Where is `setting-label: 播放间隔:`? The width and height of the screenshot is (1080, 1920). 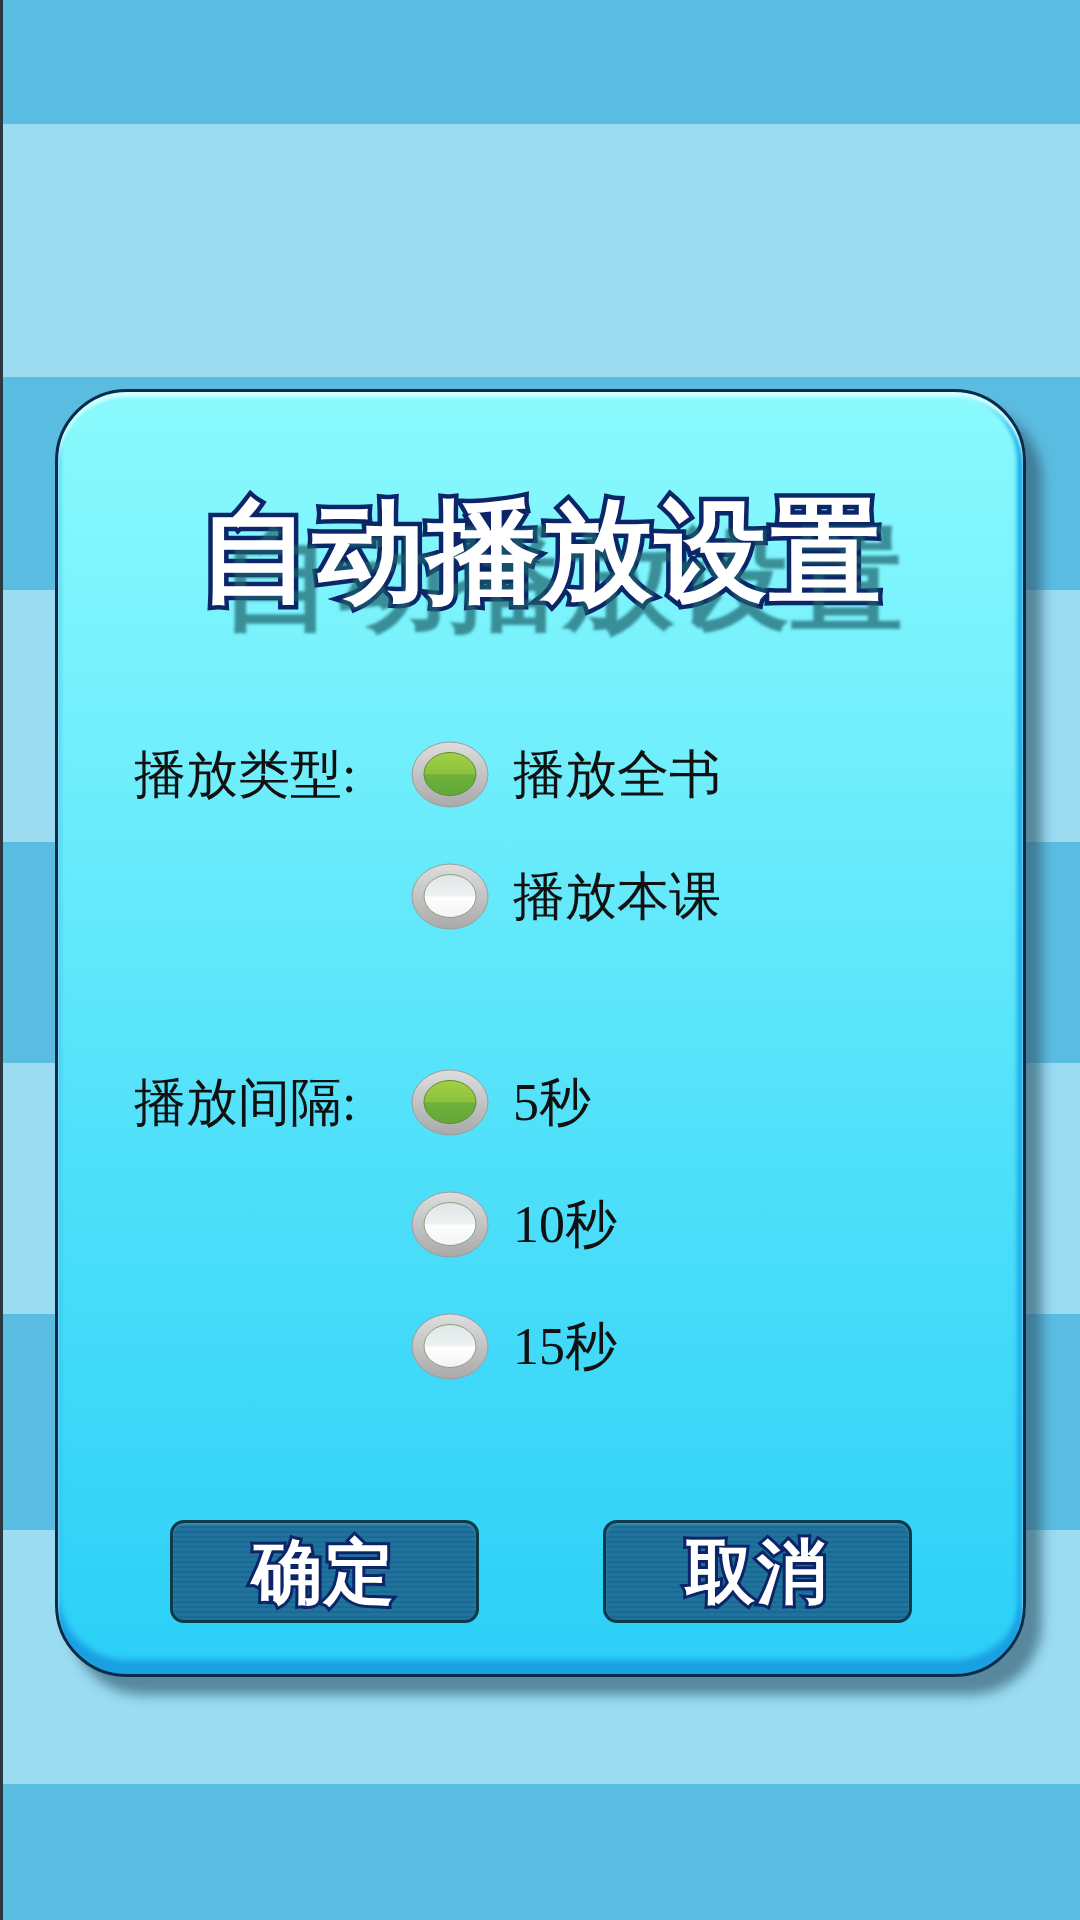 setting-label: 播放间隔: is located at coordinates (246, 1102).